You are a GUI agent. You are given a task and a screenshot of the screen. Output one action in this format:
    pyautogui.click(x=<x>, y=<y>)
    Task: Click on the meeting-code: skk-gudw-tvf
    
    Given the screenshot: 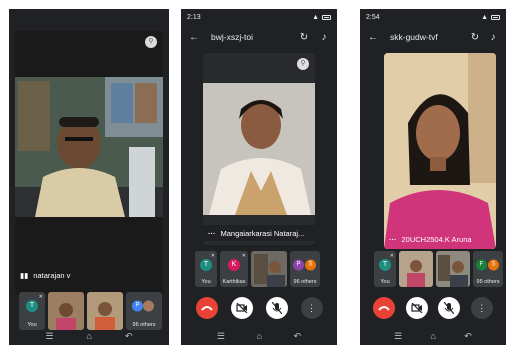 What is the action you would take?
    pyautogui.click(x=424, y=37)
    